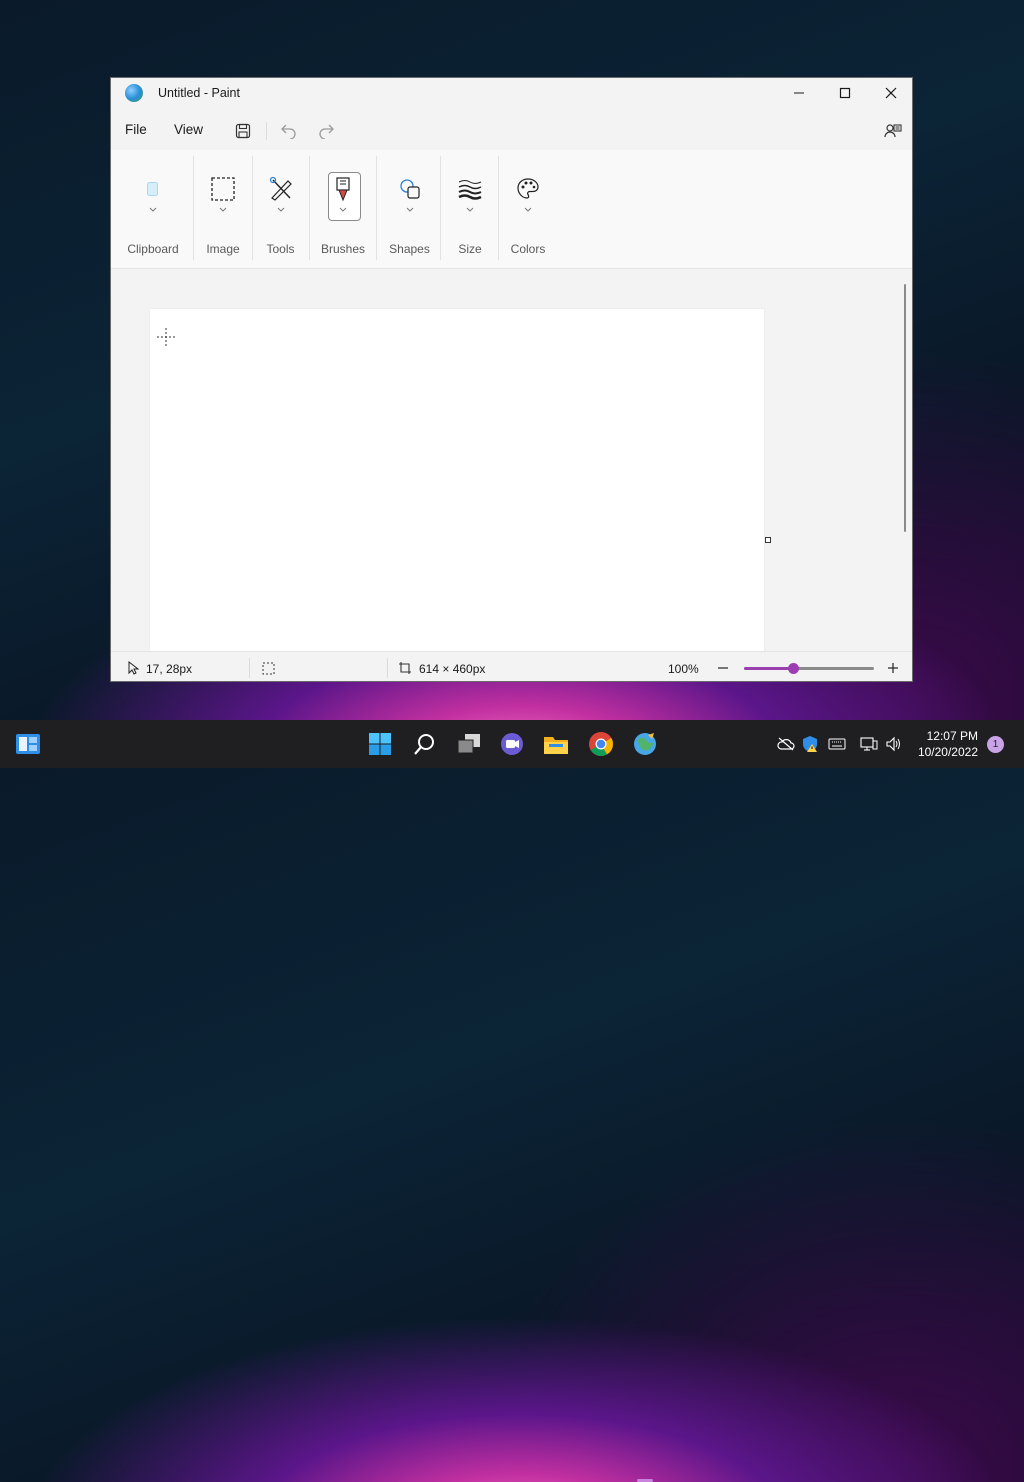 This screenshot has height=1482, width=1024. I want to click on zoom-slider-fill, so click(769, 668).